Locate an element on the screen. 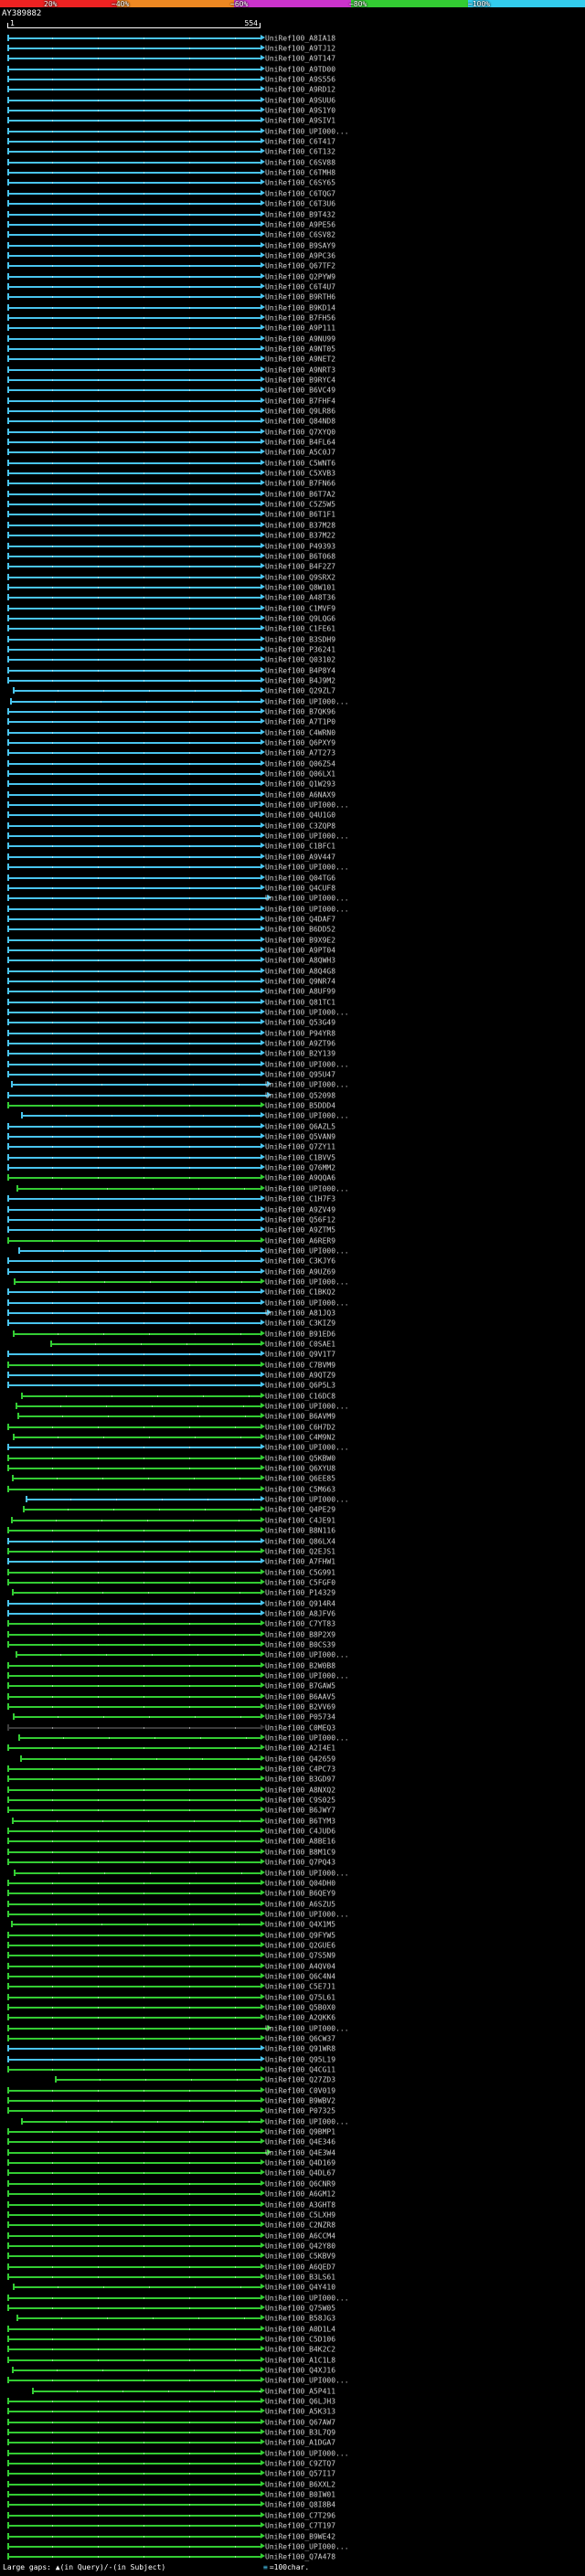 This screenshot has width=585, height=2576. hit-label: UniRef100_A6GM12 is located at coordinates (300, 2194).